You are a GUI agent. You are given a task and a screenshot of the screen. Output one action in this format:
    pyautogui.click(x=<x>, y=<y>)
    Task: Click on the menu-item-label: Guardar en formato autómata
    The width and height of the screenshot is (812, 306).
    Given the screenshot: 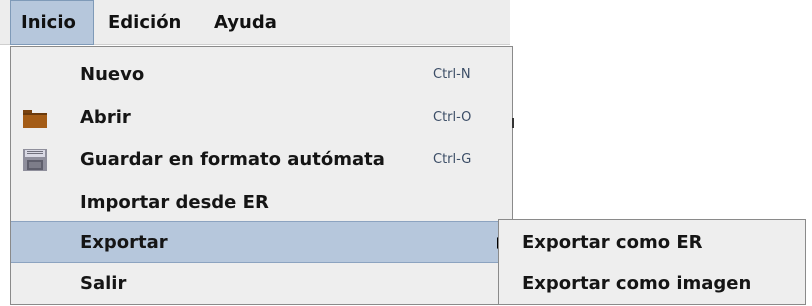 What is the action you would take?
    pyautogui.click(x=232, y=159)
    